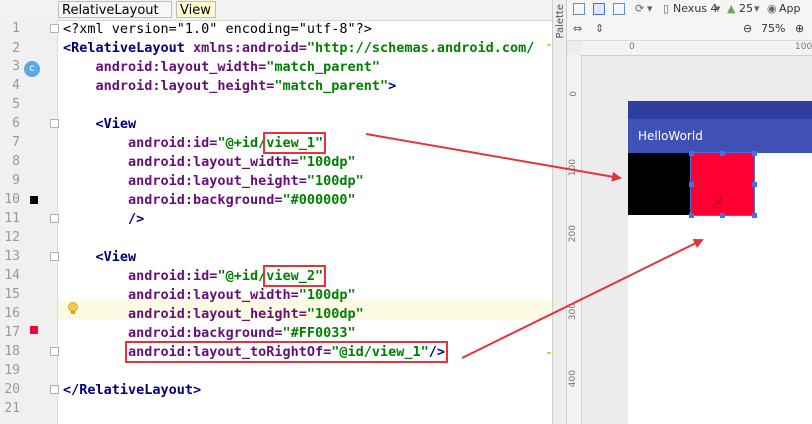 The image size is (812, 424). I want to click on val-layout-width: "match_parent", so click(323, 67).